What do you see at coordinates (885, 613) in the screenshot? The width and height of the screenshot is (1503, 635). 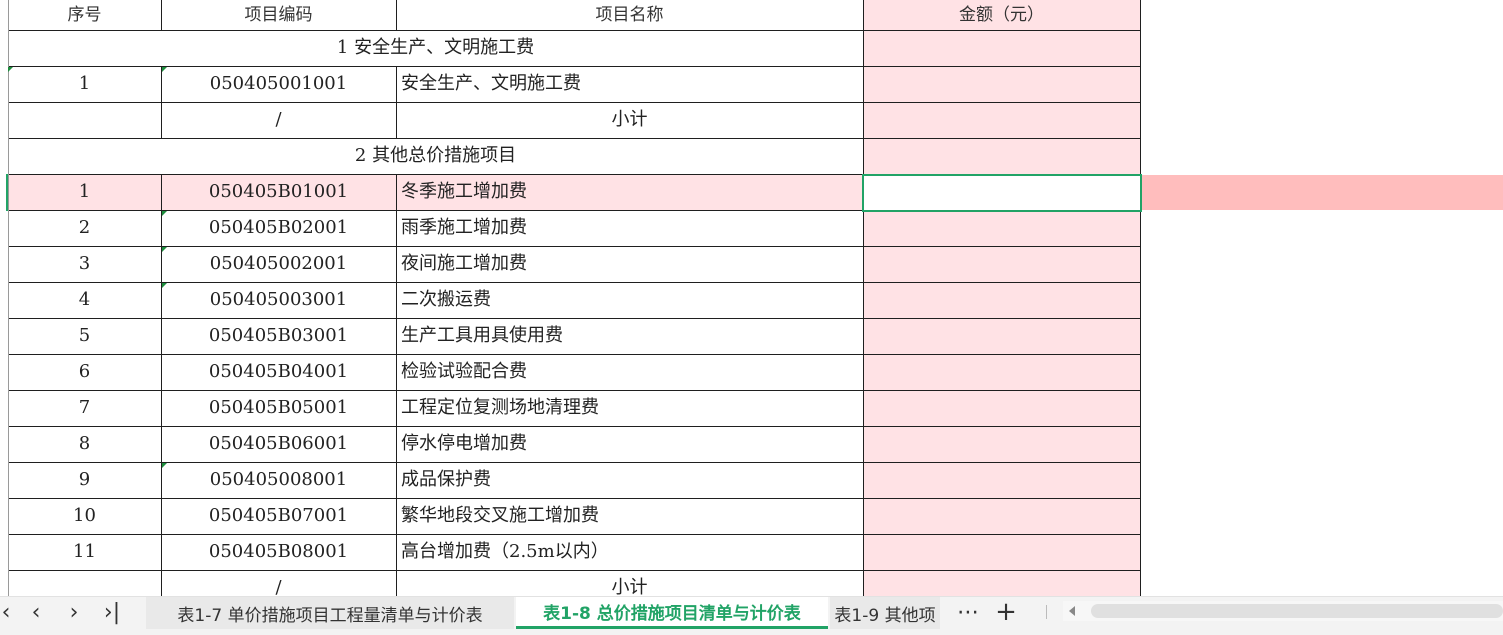 I see `sheet-tab: 表1-9 其他项` at bounding box center [885, 613].